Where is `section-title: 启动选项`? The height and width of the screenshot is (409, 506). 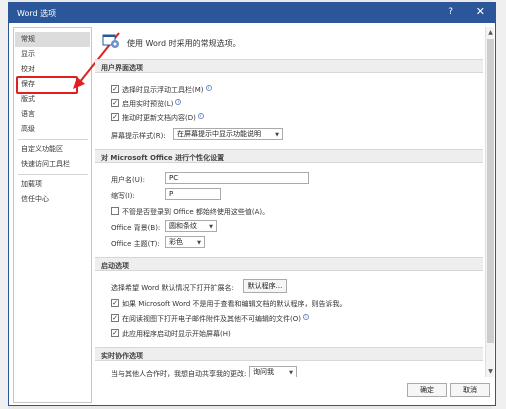 section-title: 启动选项 is located at coordinates (115, 266).